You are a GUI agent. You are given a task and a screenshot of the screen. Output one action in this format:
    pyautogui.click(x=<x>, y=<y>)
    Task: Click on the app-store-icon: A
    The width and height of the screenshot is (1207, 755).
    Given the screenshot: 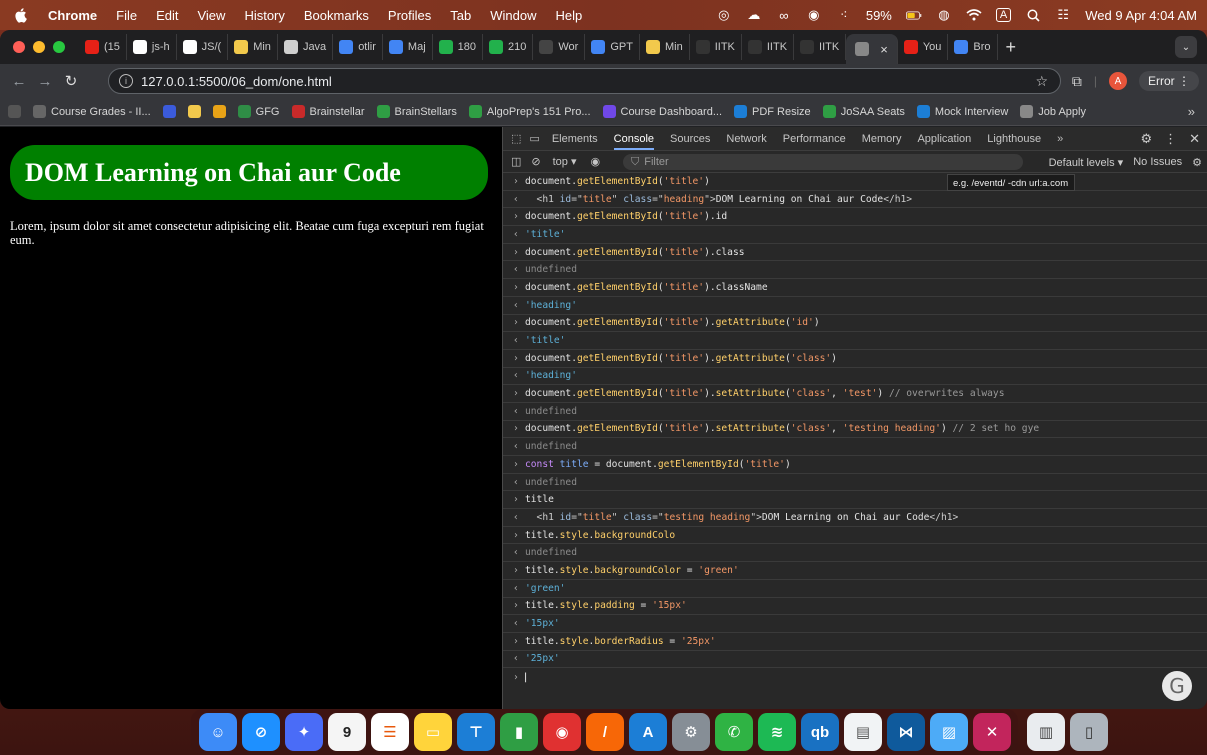 What is the action you would take?
    pyautogui.click(x=648, y=732)
    